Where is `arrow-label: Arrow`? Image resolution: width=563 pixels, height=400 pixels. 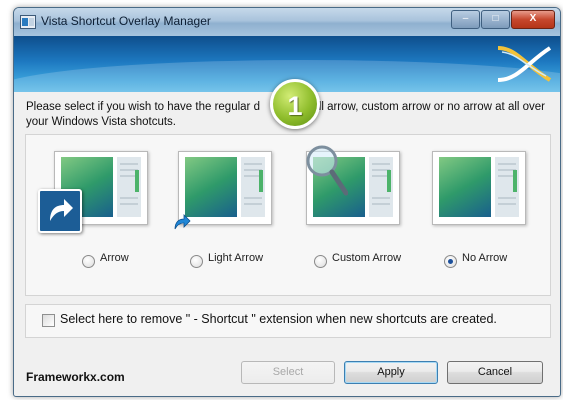 arrow-label: Arrow is located at coordinates (114, 258).